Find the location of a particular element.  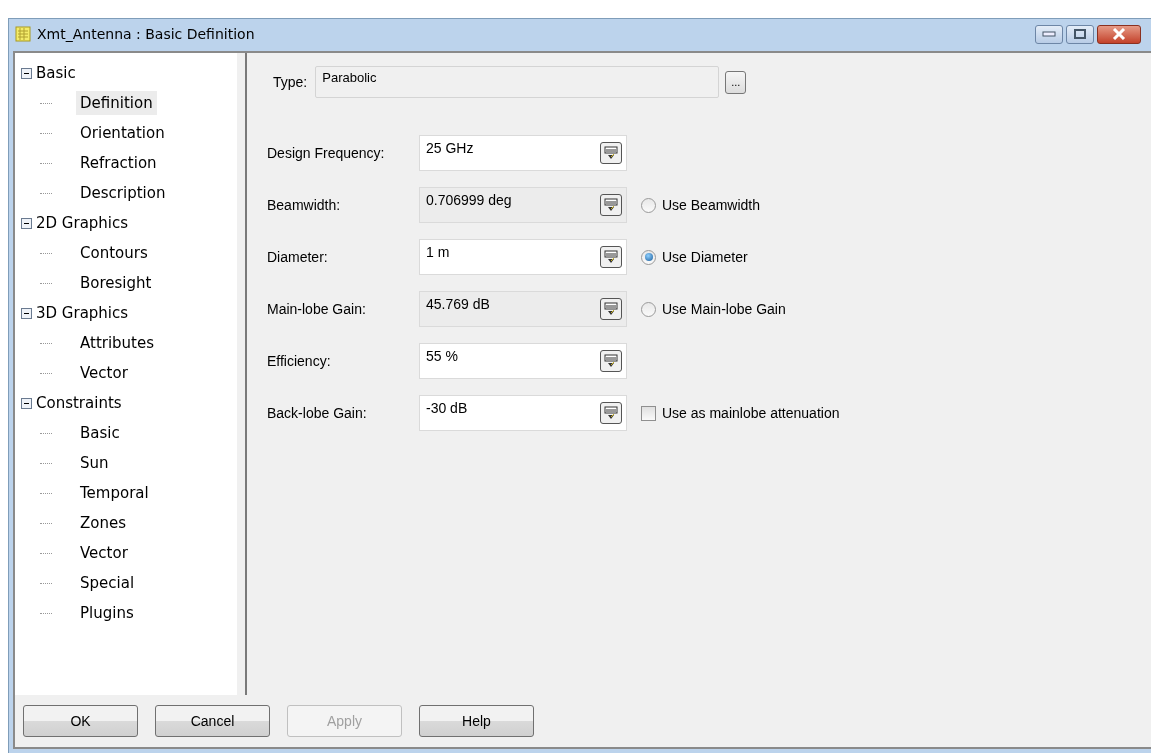

field-label: Main-lobe Gain: is located at coordinates (317, 309).